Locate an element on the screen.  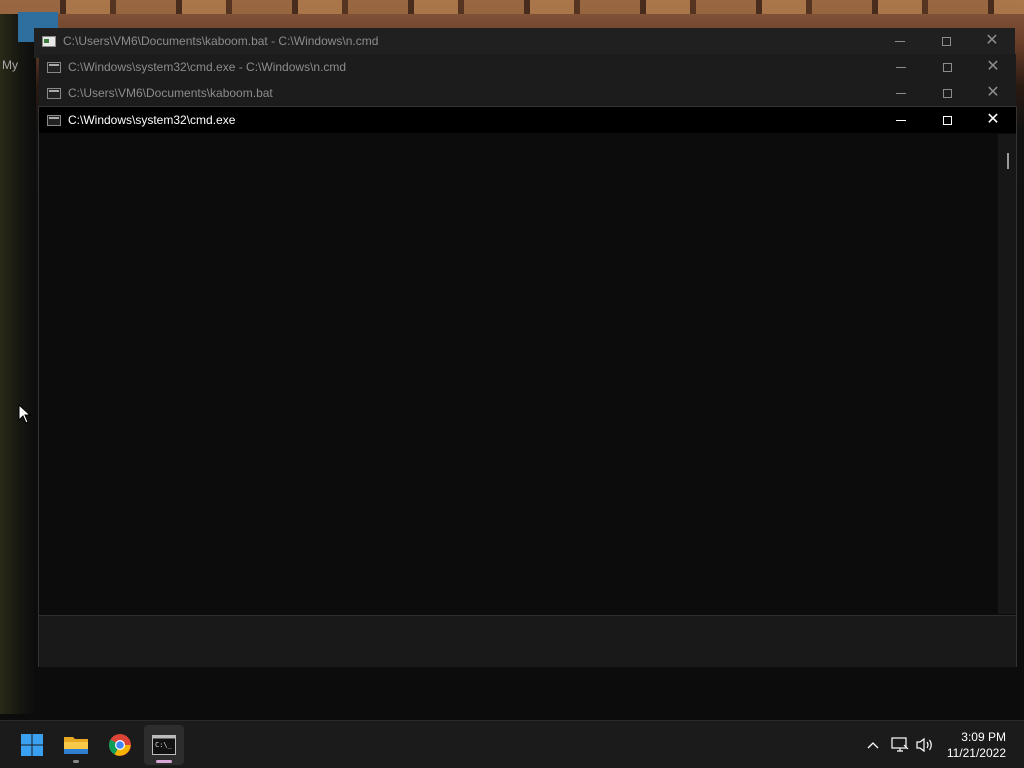
window-title: C:\Users\VM6\Documents\kaboom.bat is located at coordinates (170, 93).